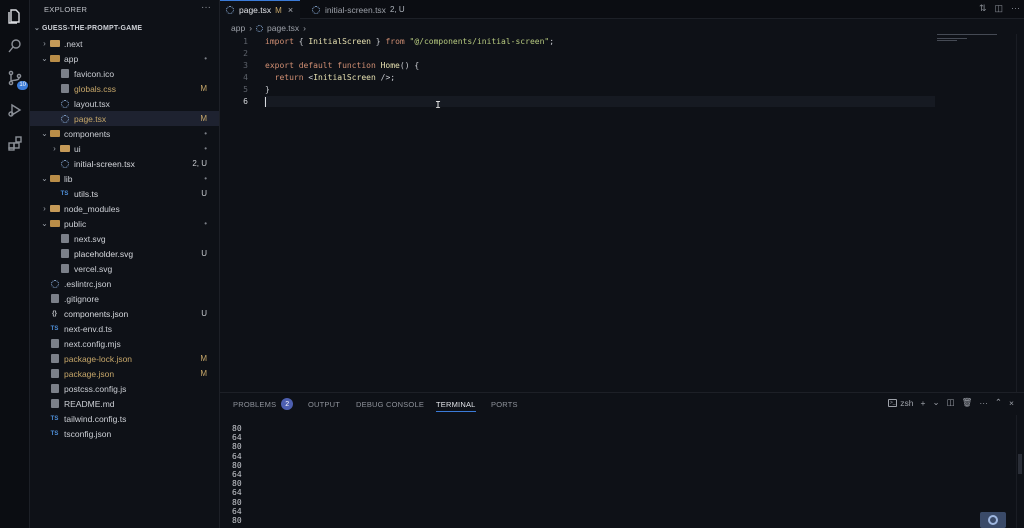  Describe the element at coordinates (124, 358) in the screenshot. I see `file-tree-item: package-lock.json M` at that location.